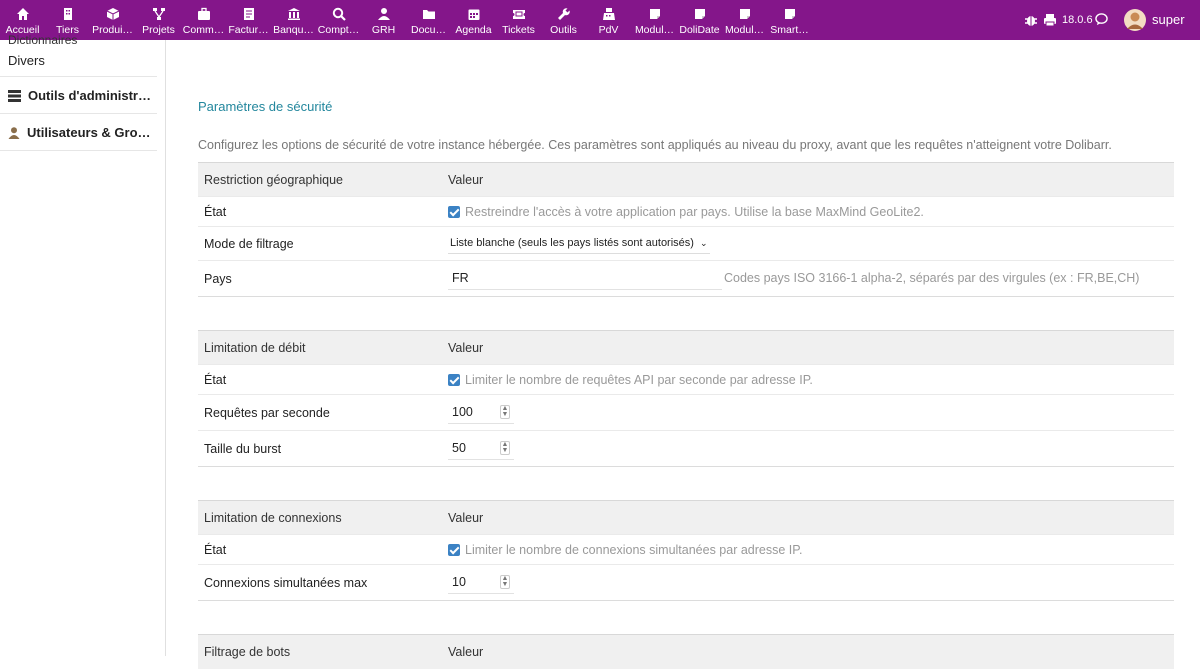 This screenshot has height=669, width=1200. I want to click on countries-input, so click(585, 278).